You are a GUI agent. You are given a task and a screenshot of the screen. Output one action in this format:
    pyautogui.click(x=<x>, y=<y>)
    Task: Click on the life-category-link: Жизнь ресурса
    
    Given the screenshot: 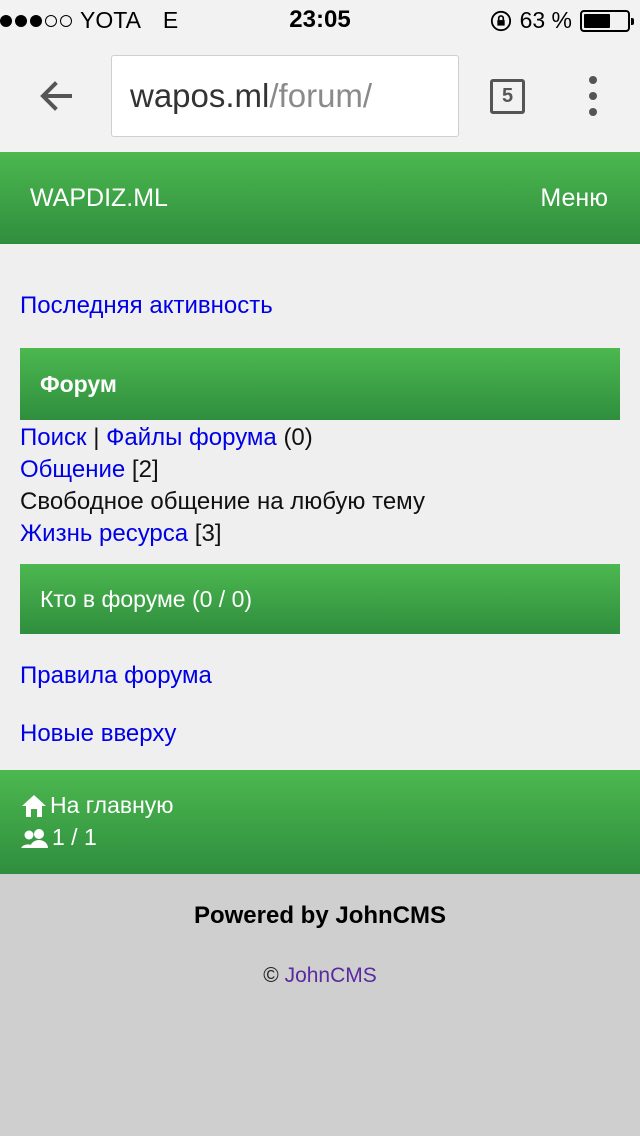 What is the action you would take?
    pyautogui.click(x=104, y=533)
    